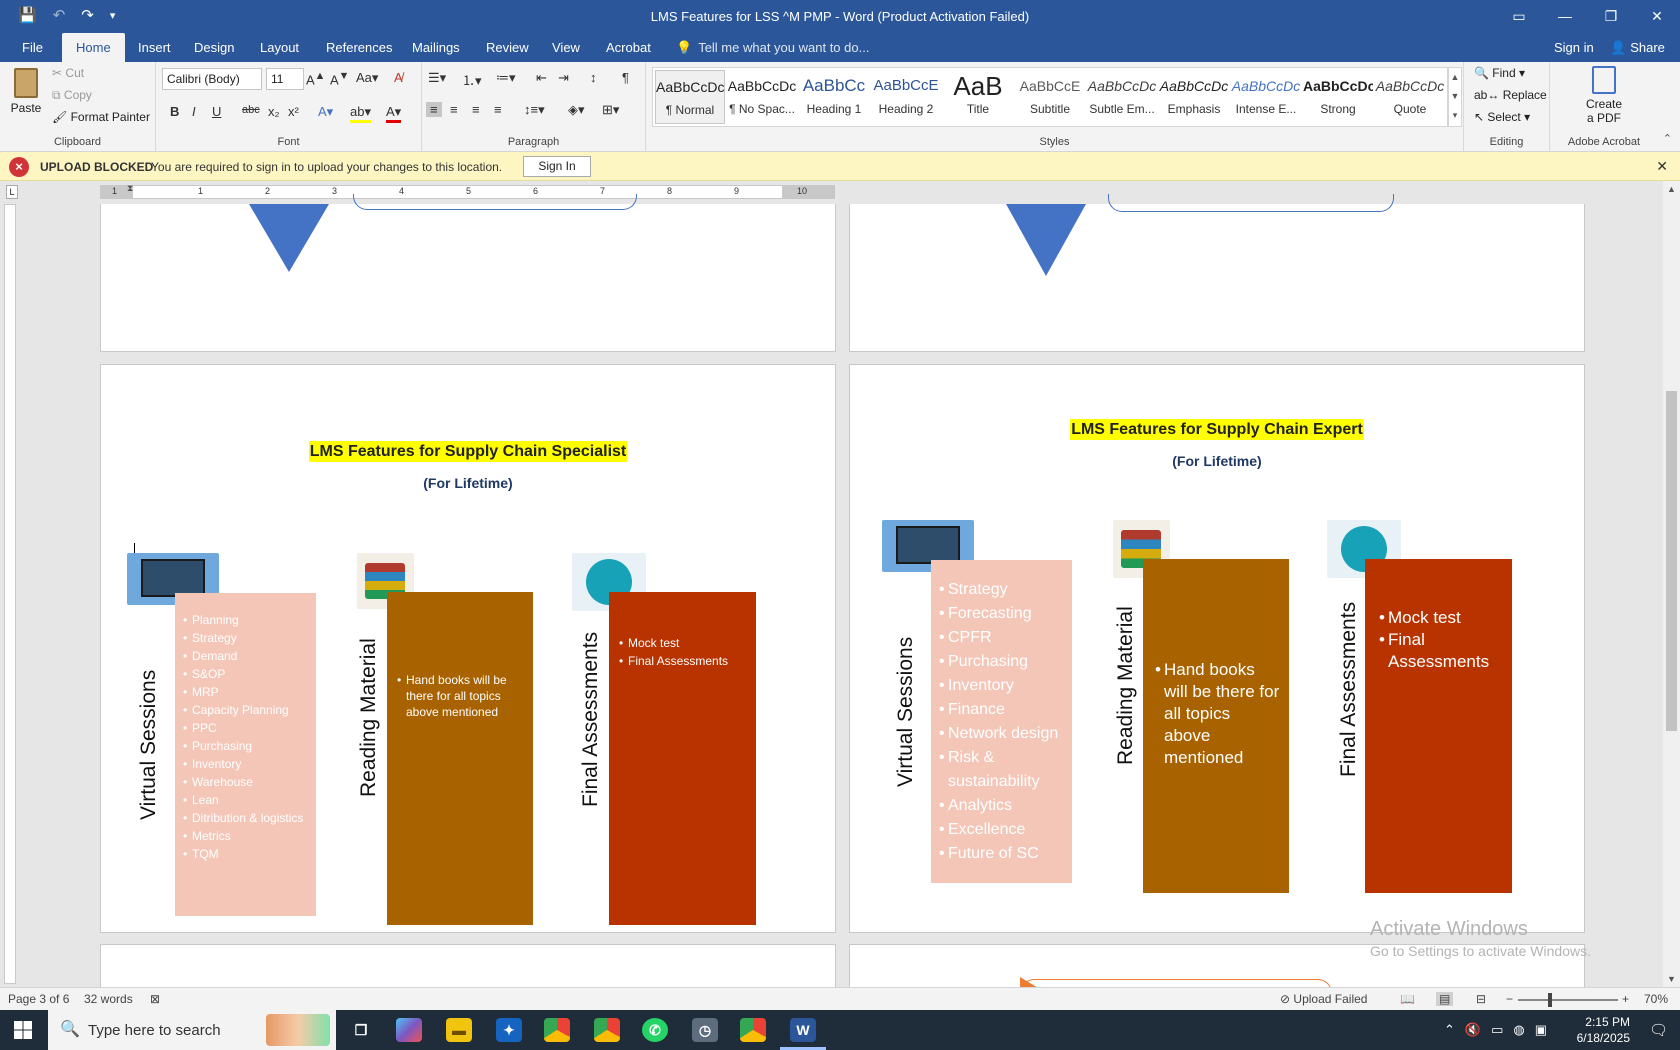 Image resolution: width=1680 pixels, height=1050 pixels. I want to click on file-explorer-icon: ▬, so click(459, 1030).